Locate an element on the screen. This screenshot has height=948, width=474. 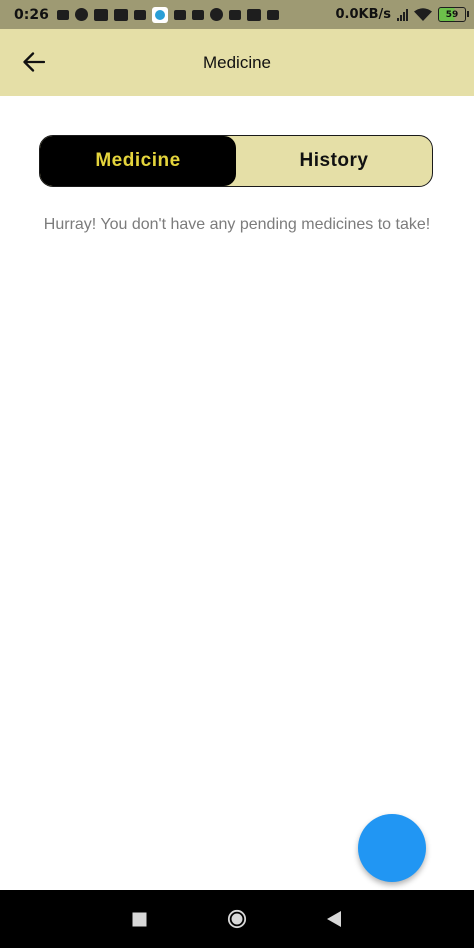
message-icon is located at coordinates (179, 14).